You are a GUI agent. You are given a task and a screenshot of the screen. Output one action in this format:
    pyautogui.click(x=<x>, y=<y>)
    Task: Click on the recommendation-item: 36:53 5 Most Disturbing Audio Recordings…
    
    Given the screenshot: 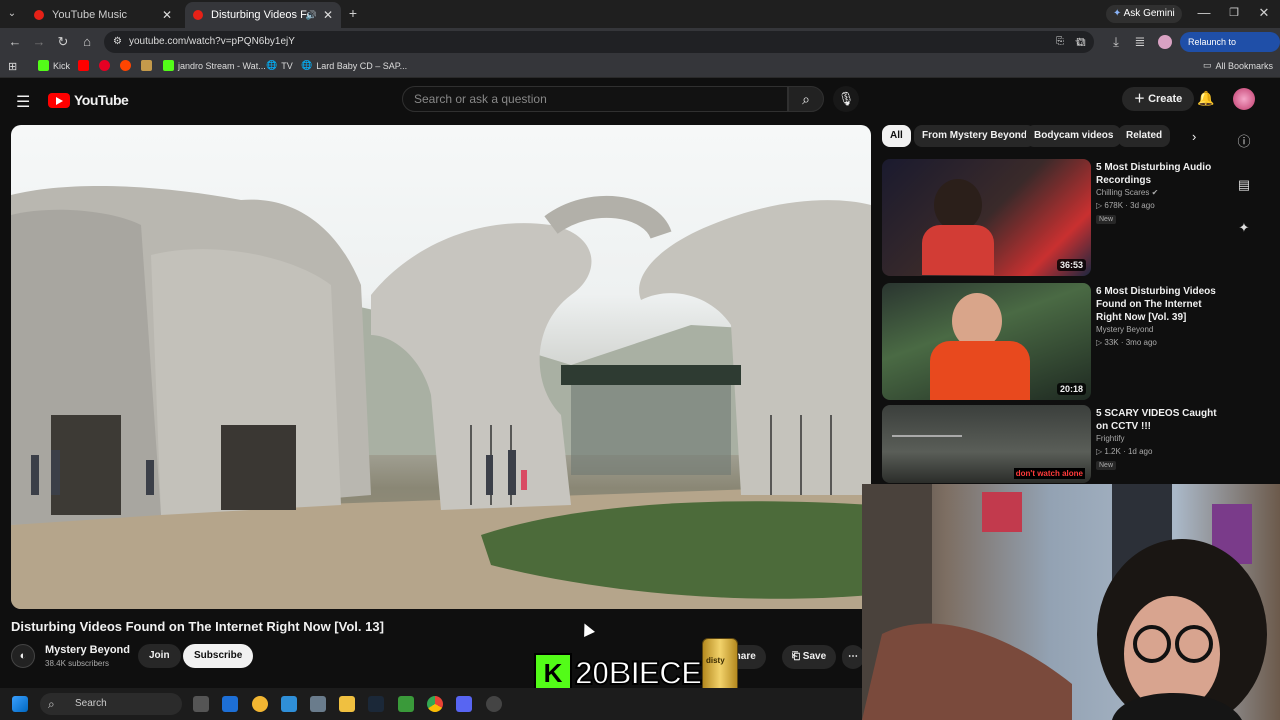 What is the action you would take?
    pyautogui.click(x=1052, y=218)
    